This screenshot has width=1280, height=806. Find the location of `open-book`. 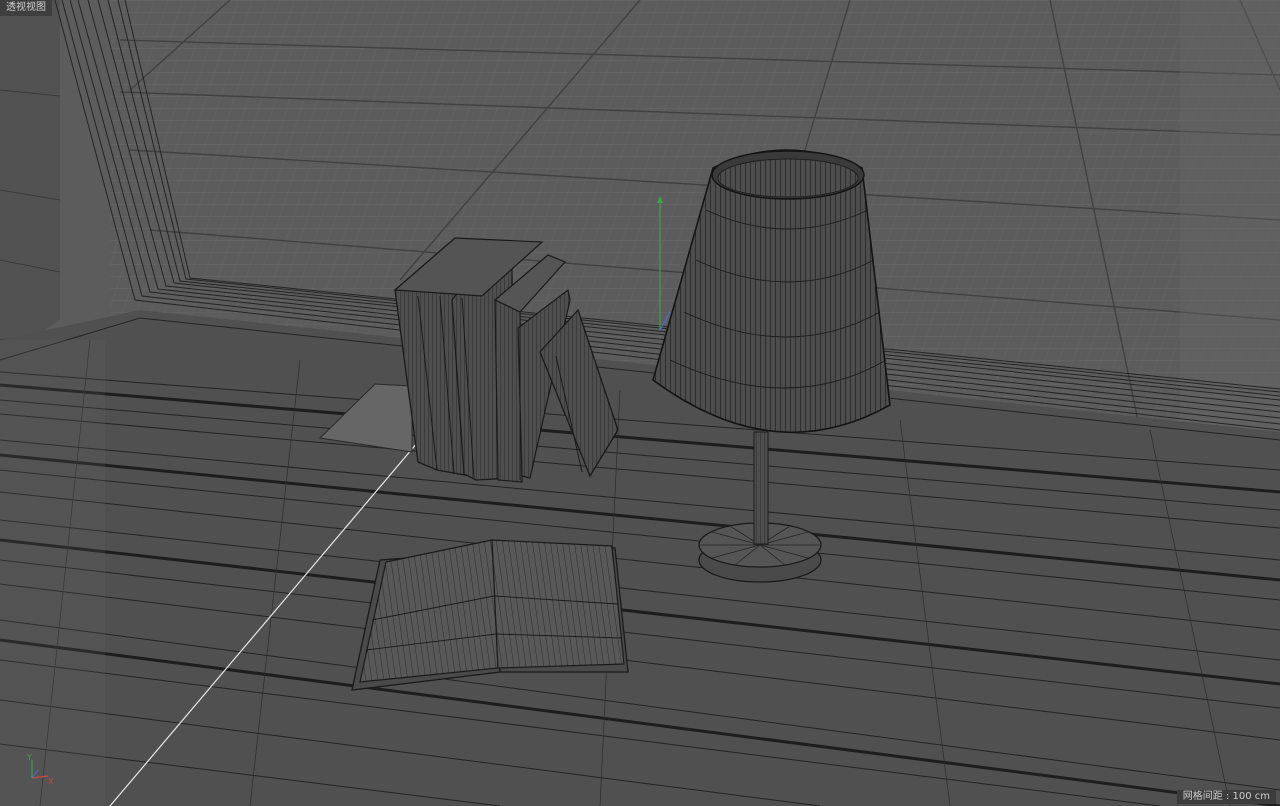

open-book is located at coordinates (490, 615).